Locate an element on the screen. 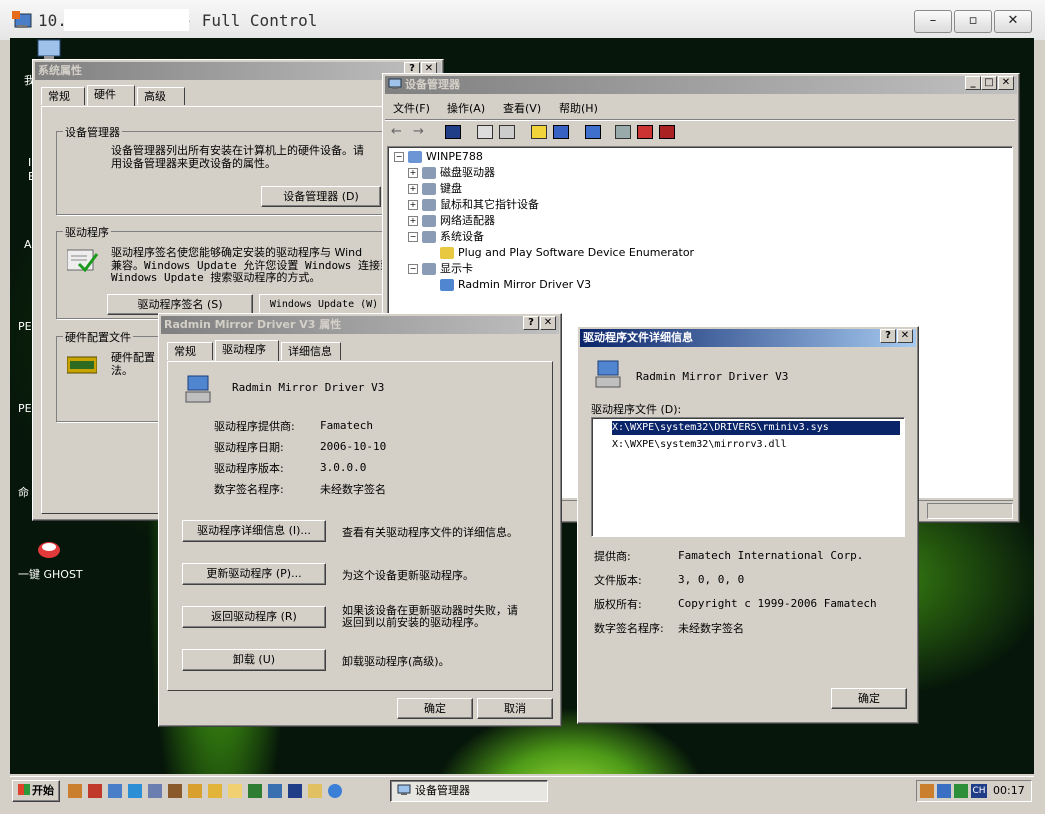  desktop-label-ghost: 一键 GHOST is located at coordinates (50, 574).